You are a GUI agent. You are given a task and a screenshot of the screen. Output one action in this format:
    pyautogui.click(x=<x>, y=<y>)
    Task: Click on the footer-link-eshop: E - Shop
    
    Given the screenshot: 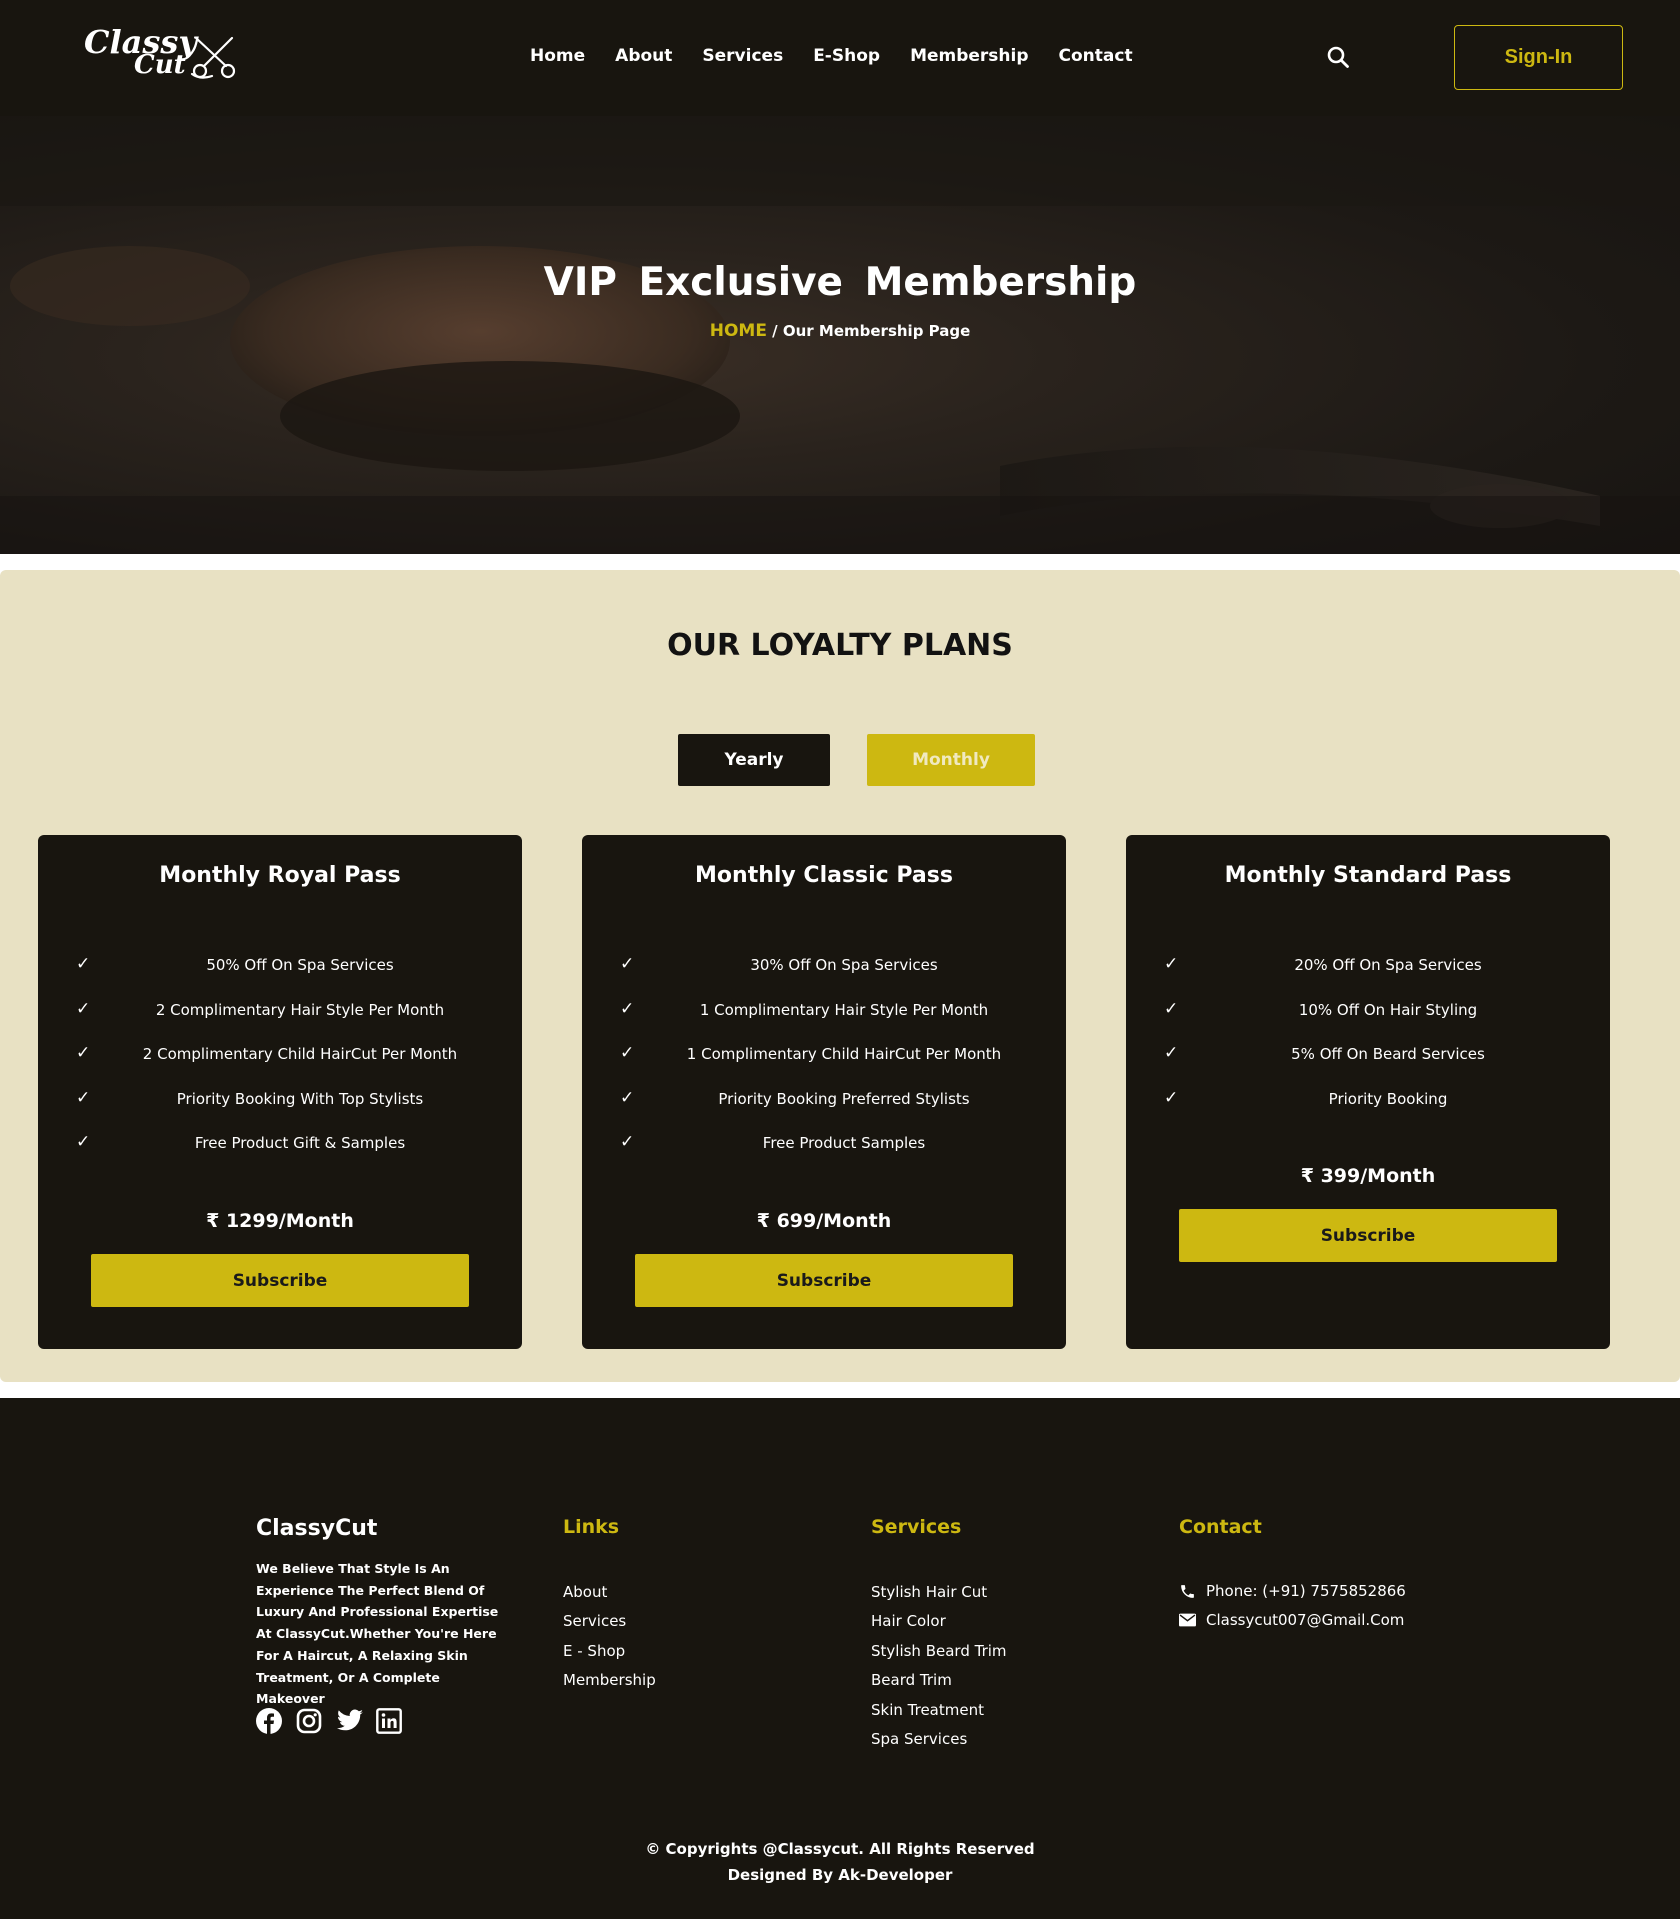 What is the action you would take?
    pyautogui.click(x=609, y=1651)
    